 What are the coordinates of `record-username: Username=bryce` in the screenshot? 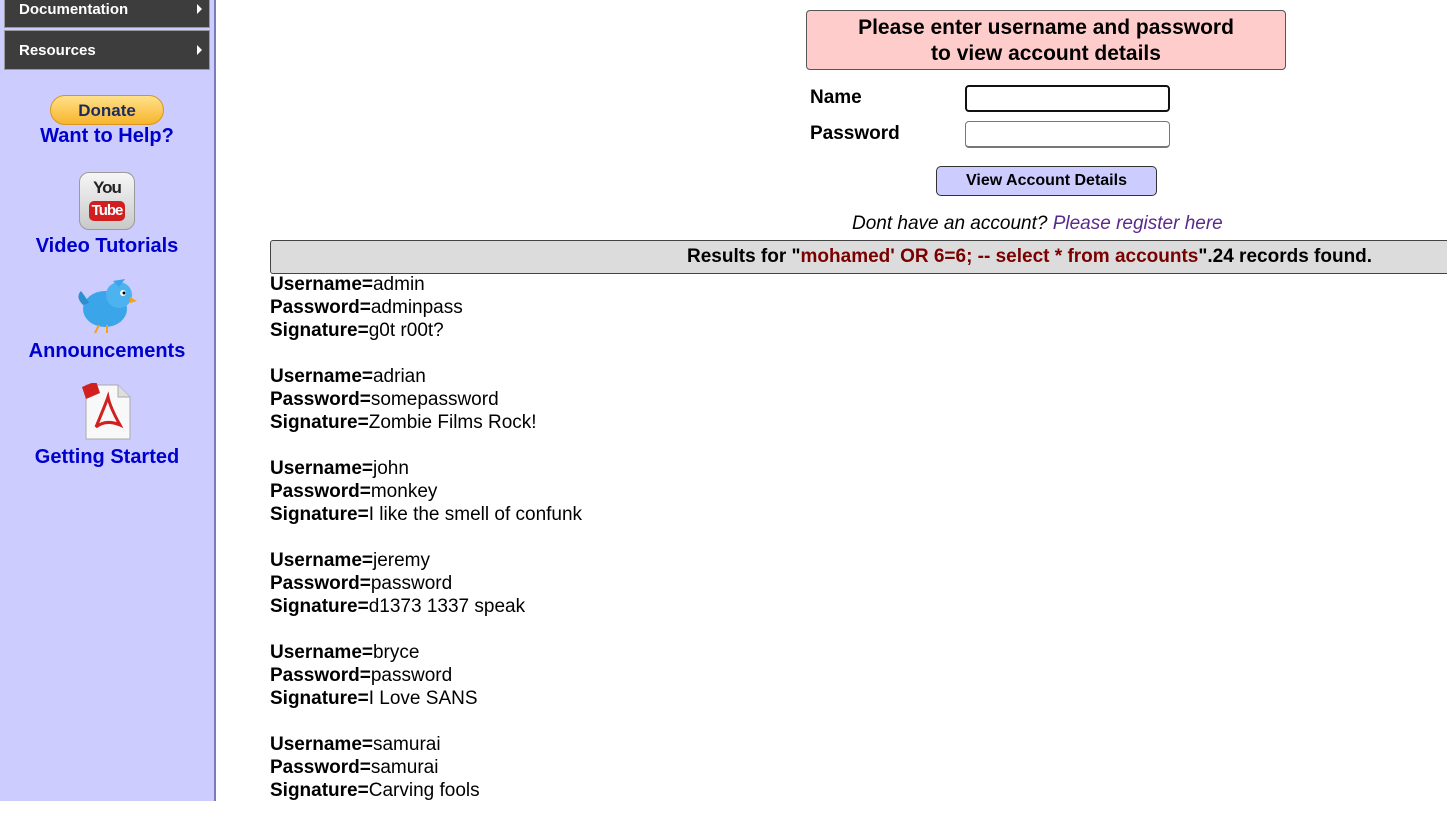 It's located at (426, 652).